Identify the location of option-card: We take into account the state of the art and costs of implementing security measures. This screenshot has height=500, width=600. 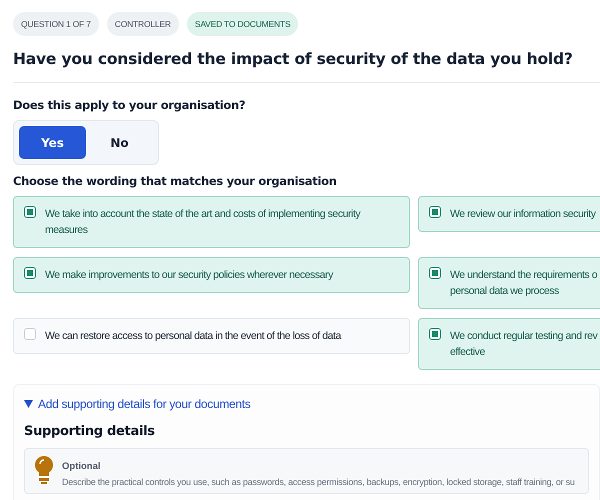
(211, 222).